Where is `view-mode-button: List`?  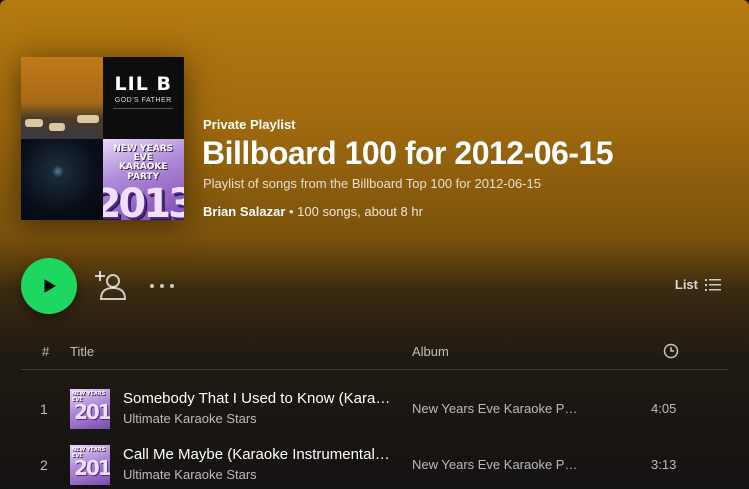
view-mode-button: List is located at coordinates (698, 284).